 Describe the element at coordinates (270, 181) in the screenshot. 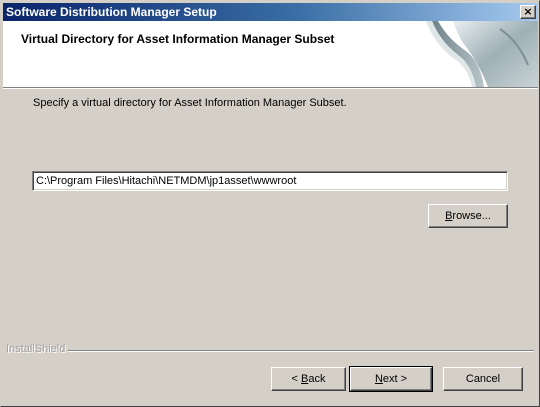

I see `virtual-directory-path-input` at that location.